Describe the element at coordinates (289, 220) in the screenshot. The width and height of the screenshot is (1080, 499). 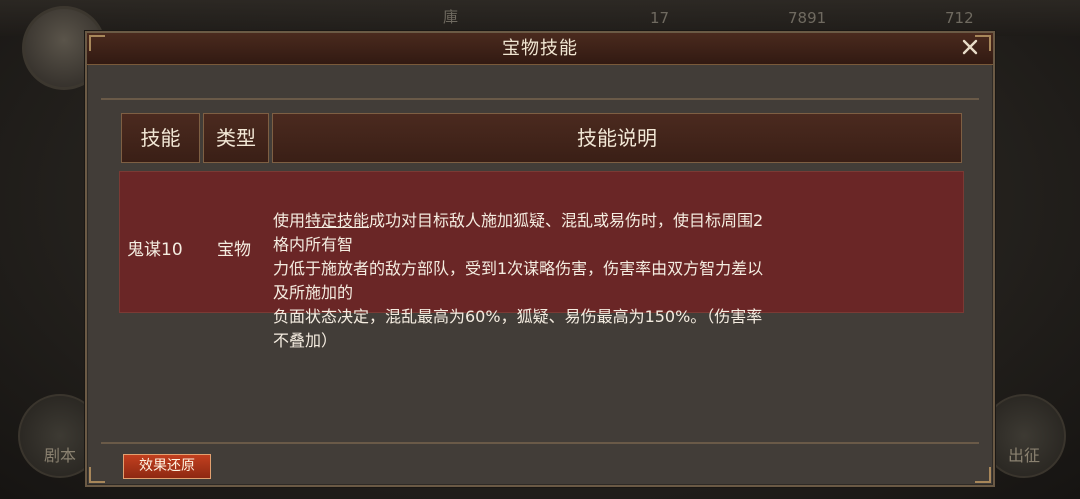
I see `desc-prefix: 使用` at that location.